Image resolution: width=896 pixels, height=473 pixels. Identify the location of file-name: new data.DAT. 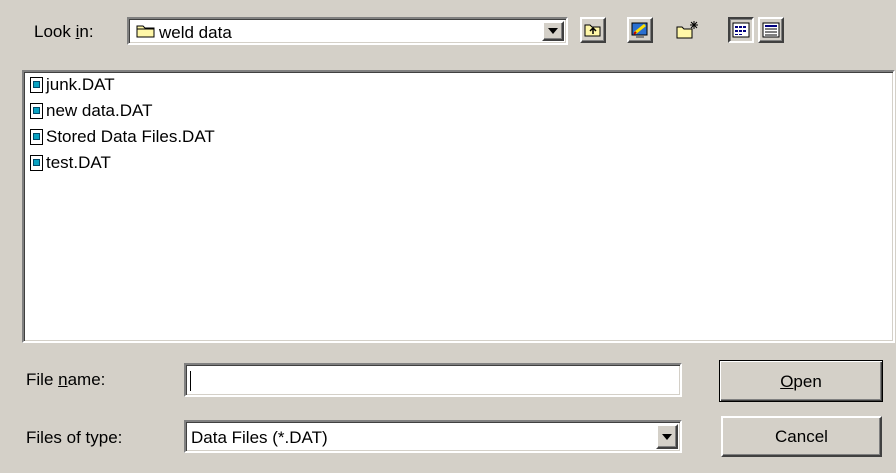
(99, 110).